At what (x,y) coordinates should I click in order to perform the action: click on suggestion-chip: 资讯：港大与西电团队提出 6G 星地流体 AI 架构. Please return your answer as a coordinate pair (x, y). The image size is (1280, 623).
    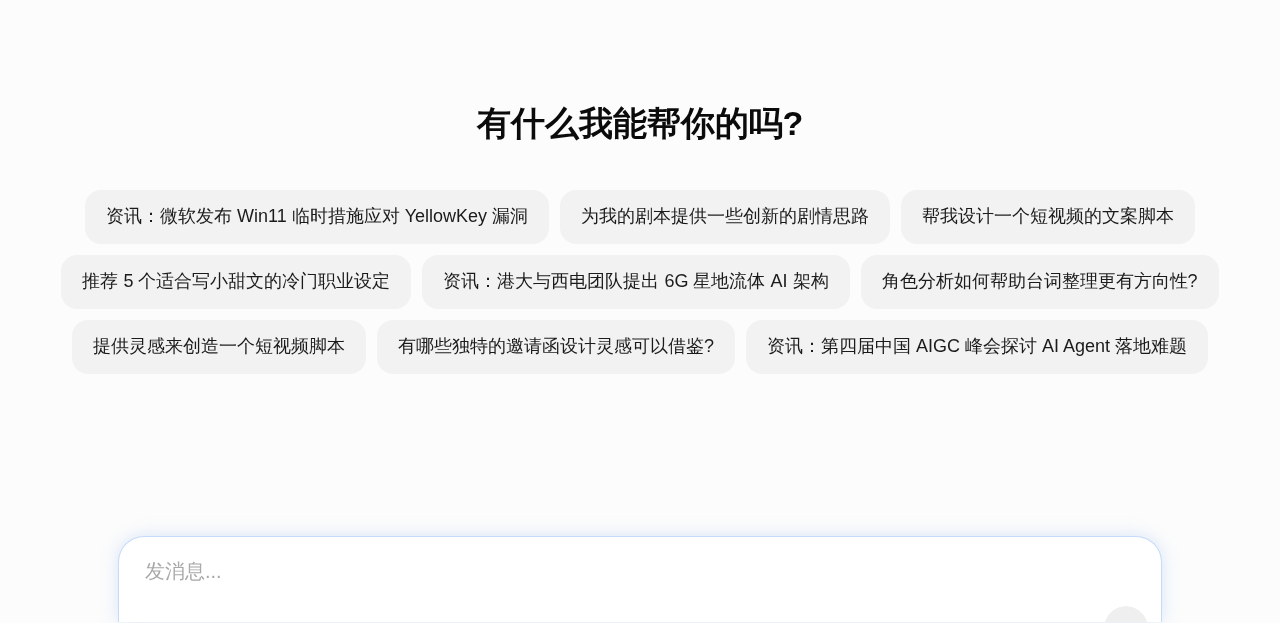
    Looking at the image, I should click on (636, 281).